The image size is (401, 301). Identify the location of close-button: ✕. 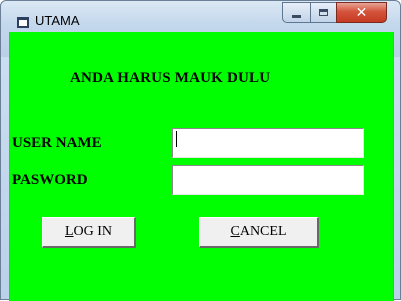
(361, 12).